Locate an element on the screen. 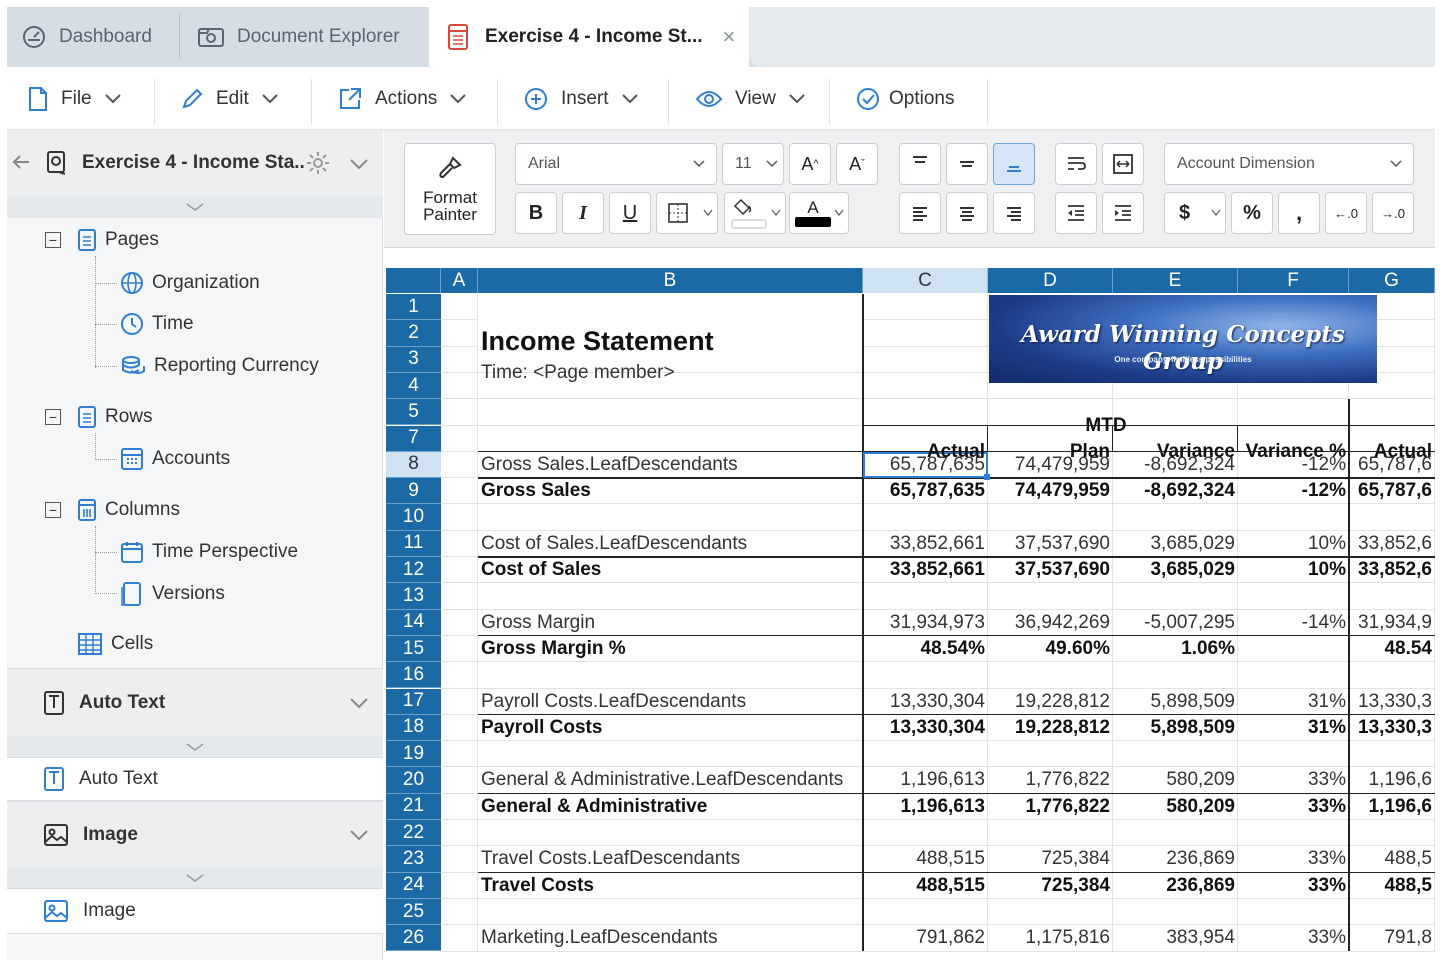 Image resolution: width=1441 pixels, height=960 pixels. tree-node-rows: − Rows is located at coordinates (99, 417).